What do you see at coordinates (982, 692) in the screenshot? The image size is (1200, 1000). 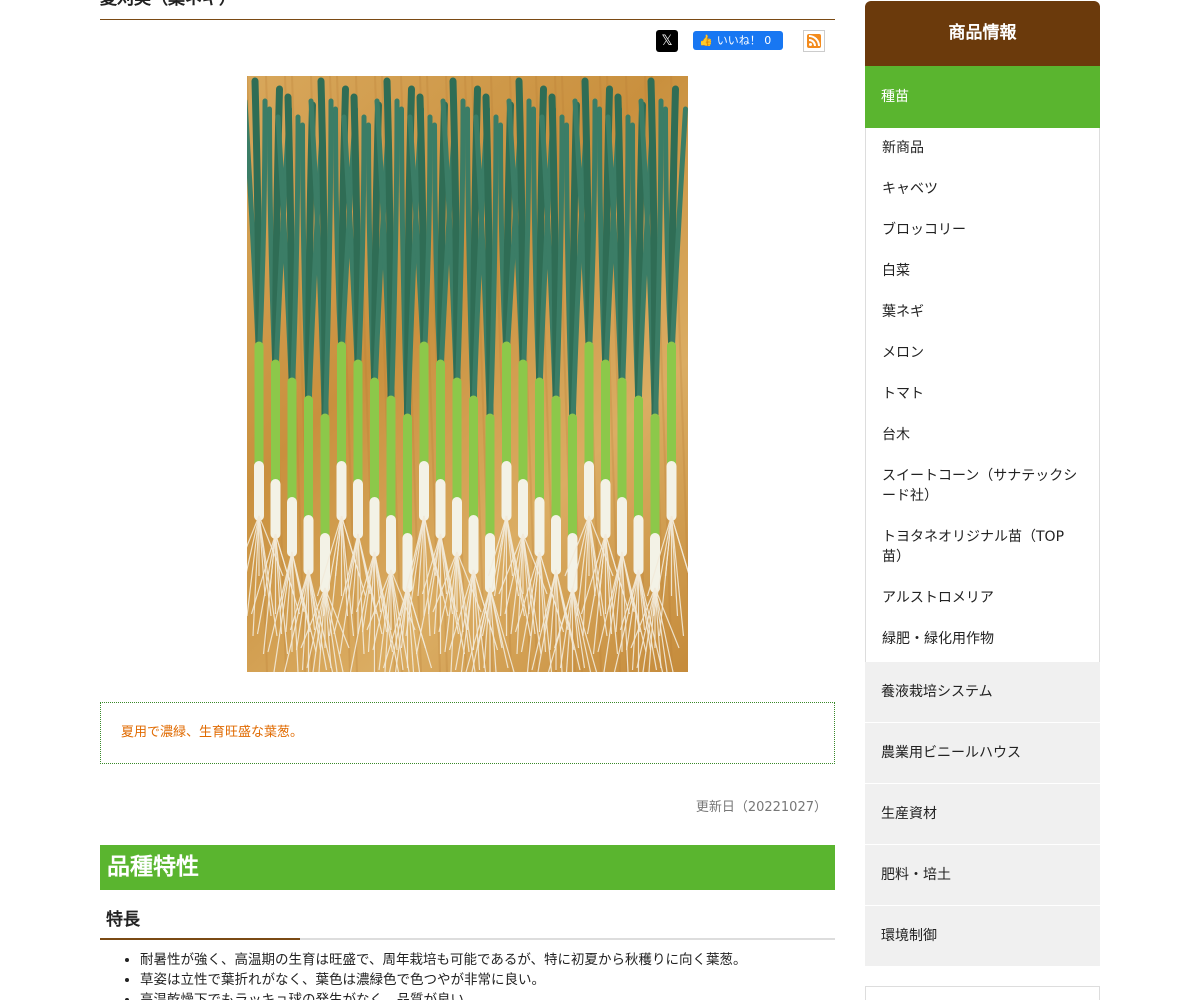 I see `sidebar-item-hydroponics: 養液栽培システム` at bounding box center [982, 692].